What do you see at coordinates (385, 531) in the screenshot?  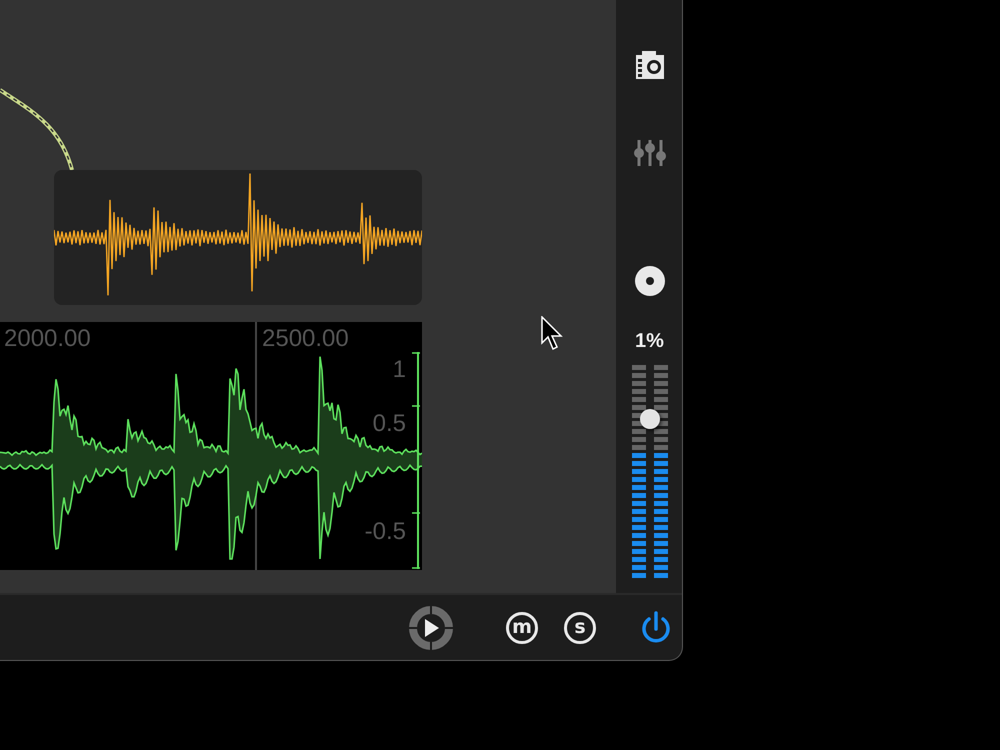 I see `axis-label: -0.5` at bounding box center [385, 531].